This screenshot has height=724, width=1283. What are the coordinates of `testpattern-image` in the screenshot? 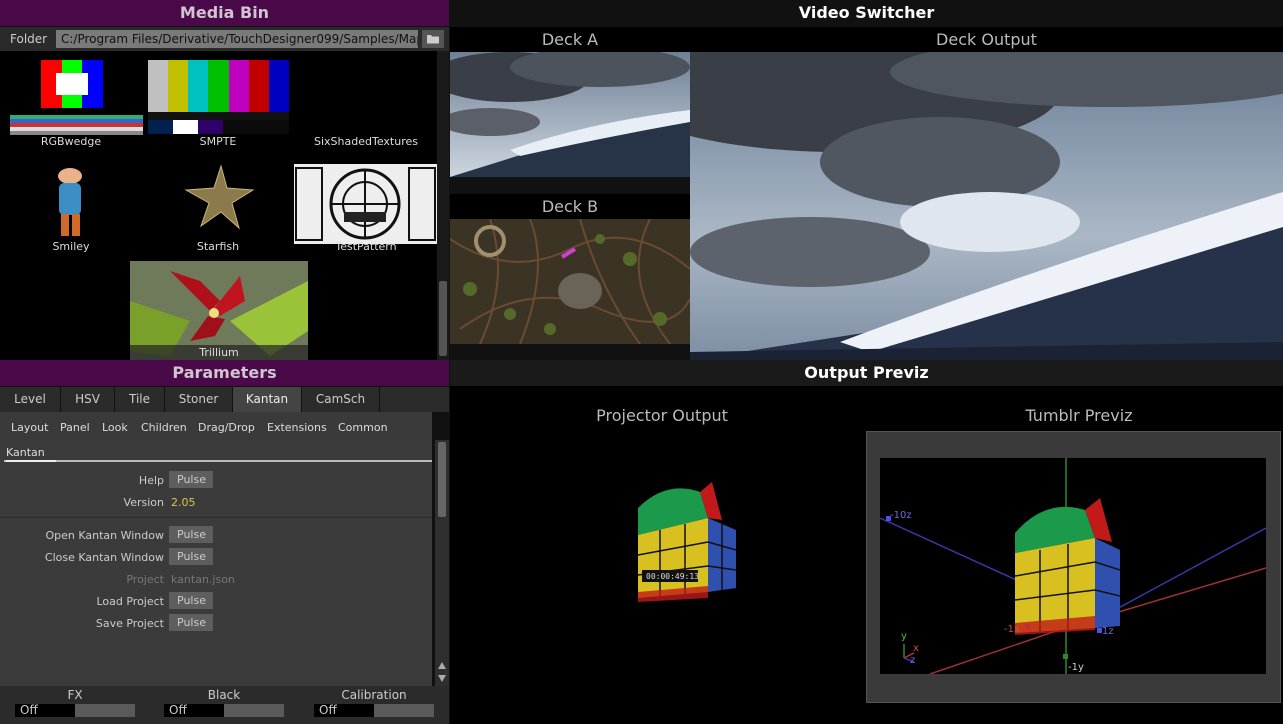 It's located at (365, 204).